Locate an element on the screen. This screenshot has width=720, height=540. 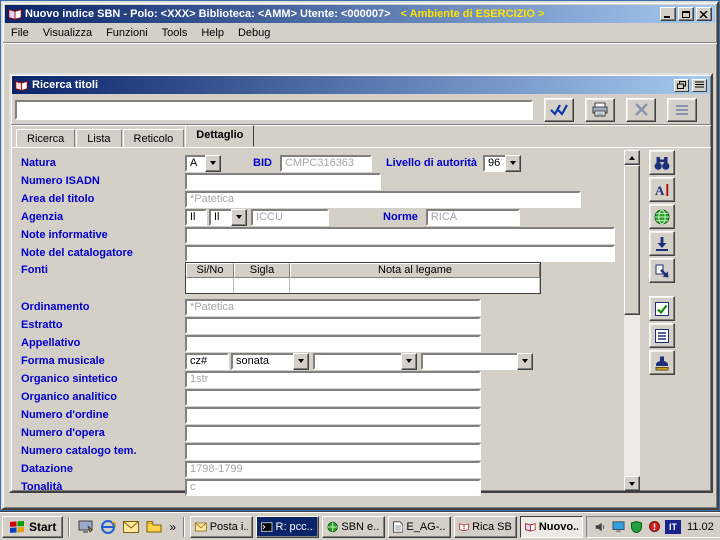
forma-musicale-field-1: cz# is located at coordinates (207, 361).